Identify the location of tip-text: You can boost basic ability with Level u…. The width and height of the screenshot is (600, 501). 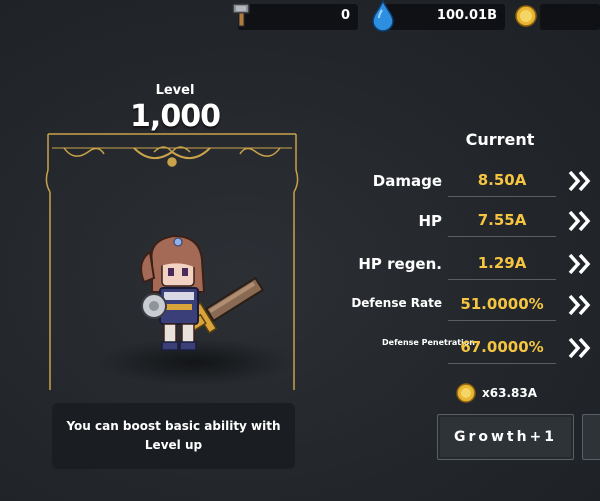
(173, 435).